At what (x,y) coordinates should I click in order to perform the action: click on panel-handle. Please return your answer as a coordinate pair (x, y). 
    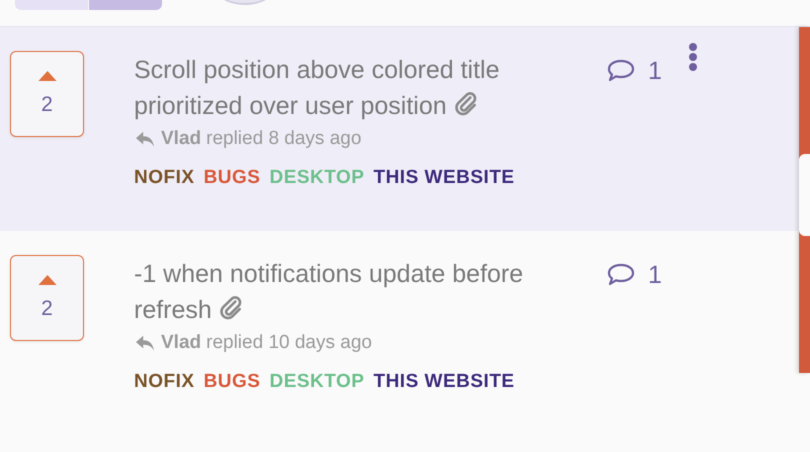
    Looking at the image, I should click on (804, 195).